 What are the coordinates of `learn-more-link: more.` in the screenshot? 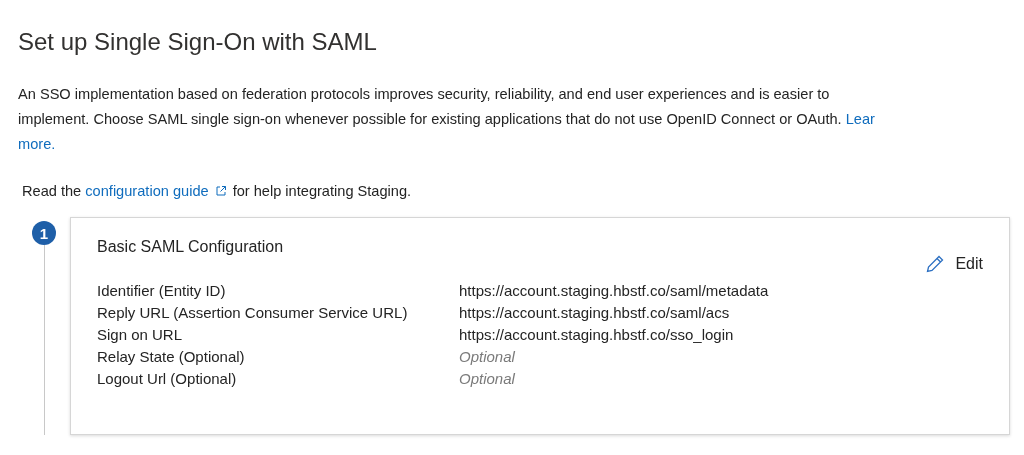 It's located at (37, 144).